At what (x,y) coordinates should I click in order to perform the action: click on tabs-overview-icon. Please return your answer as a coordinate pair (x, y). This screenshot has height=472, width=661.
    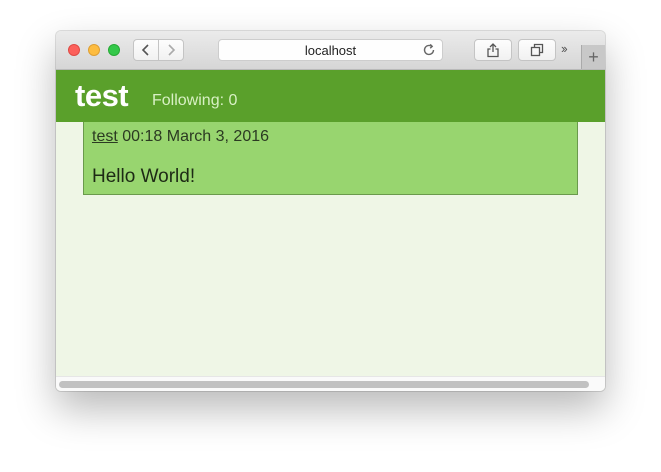
    Looking at the image, I should click on (537, 50).